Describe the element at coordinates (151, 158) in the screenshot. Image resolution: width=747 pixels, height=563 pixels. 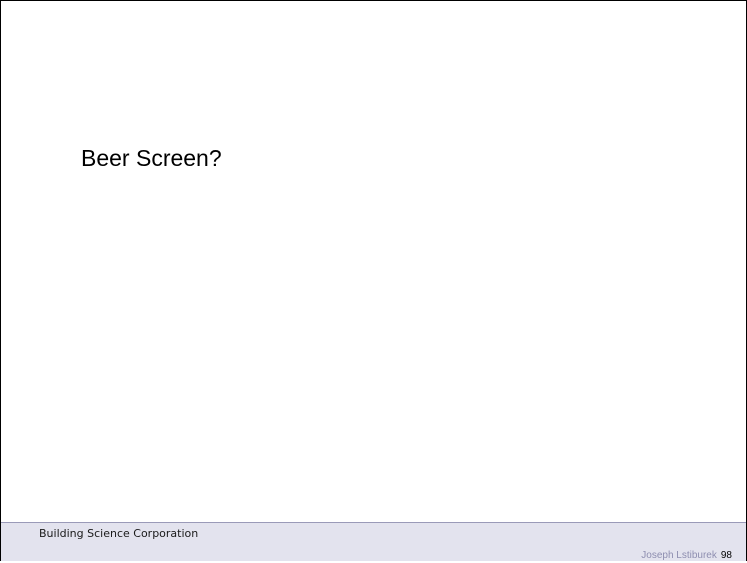
I see `slide-title: Beer Screen?` at that location.